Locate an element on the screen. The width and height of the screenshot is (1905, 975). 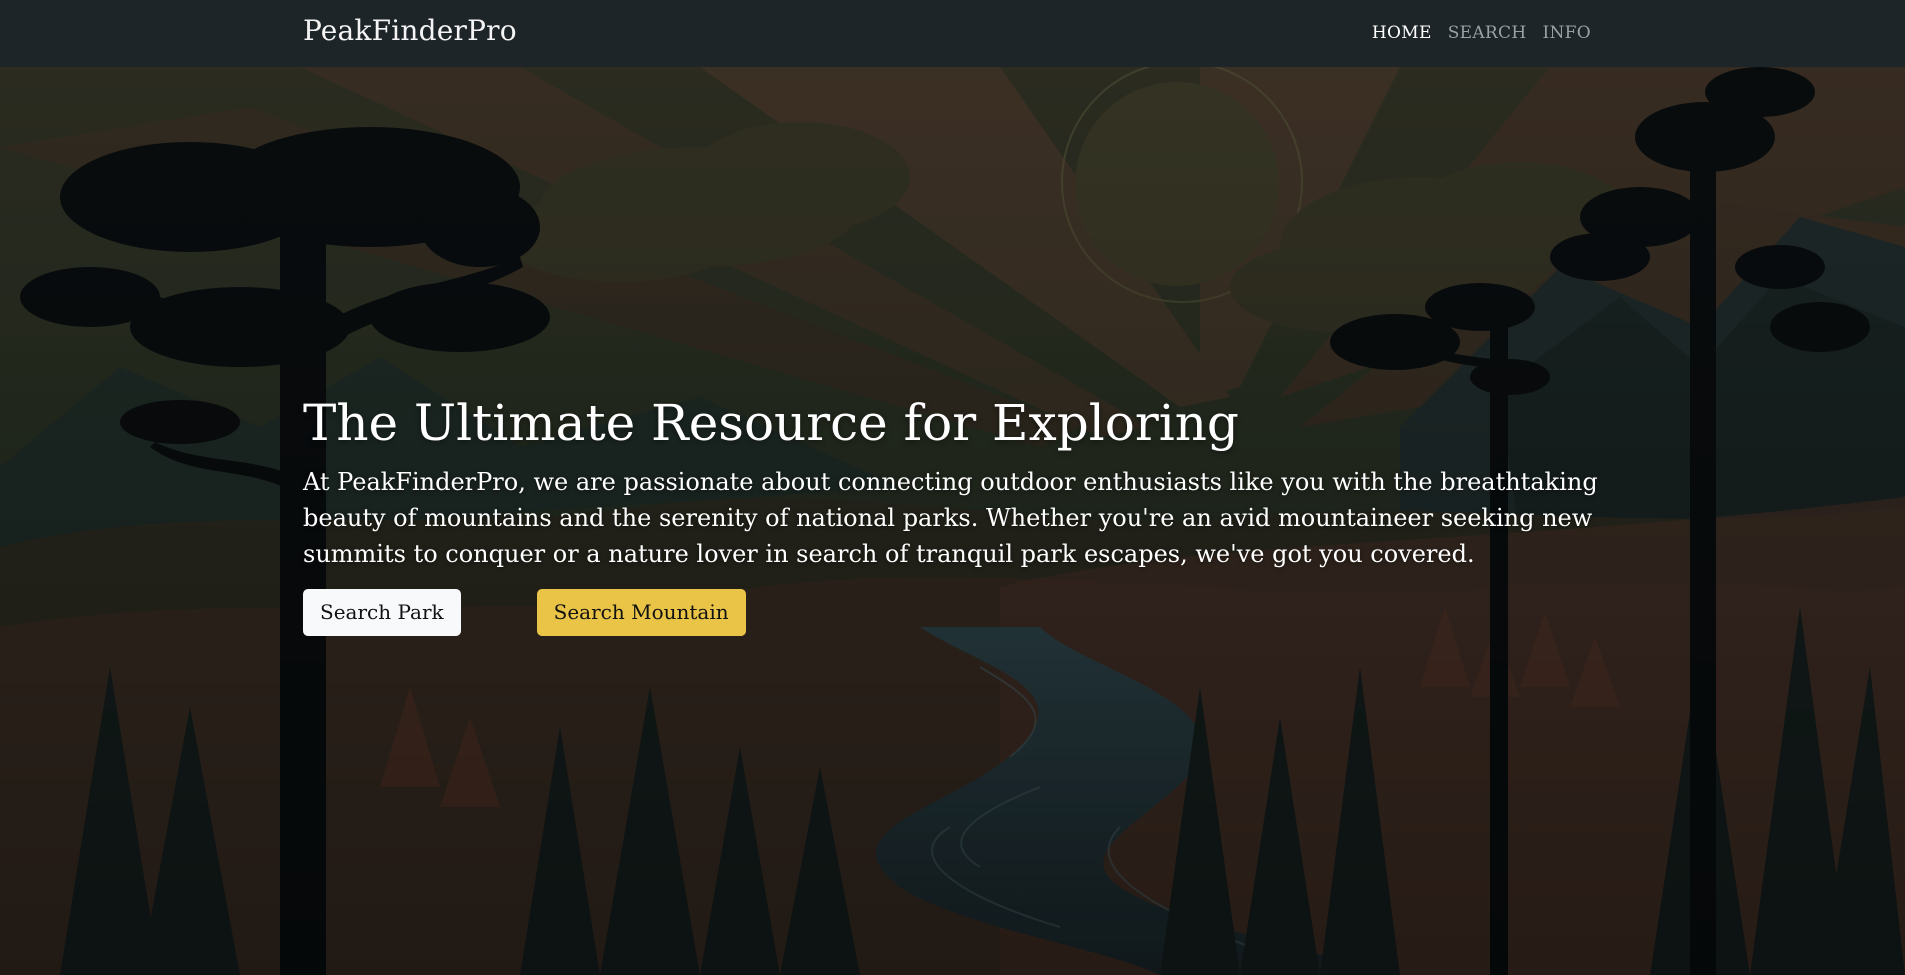
nav-links: HOME SEARCH INFO is located at coordinates (1481, 33).